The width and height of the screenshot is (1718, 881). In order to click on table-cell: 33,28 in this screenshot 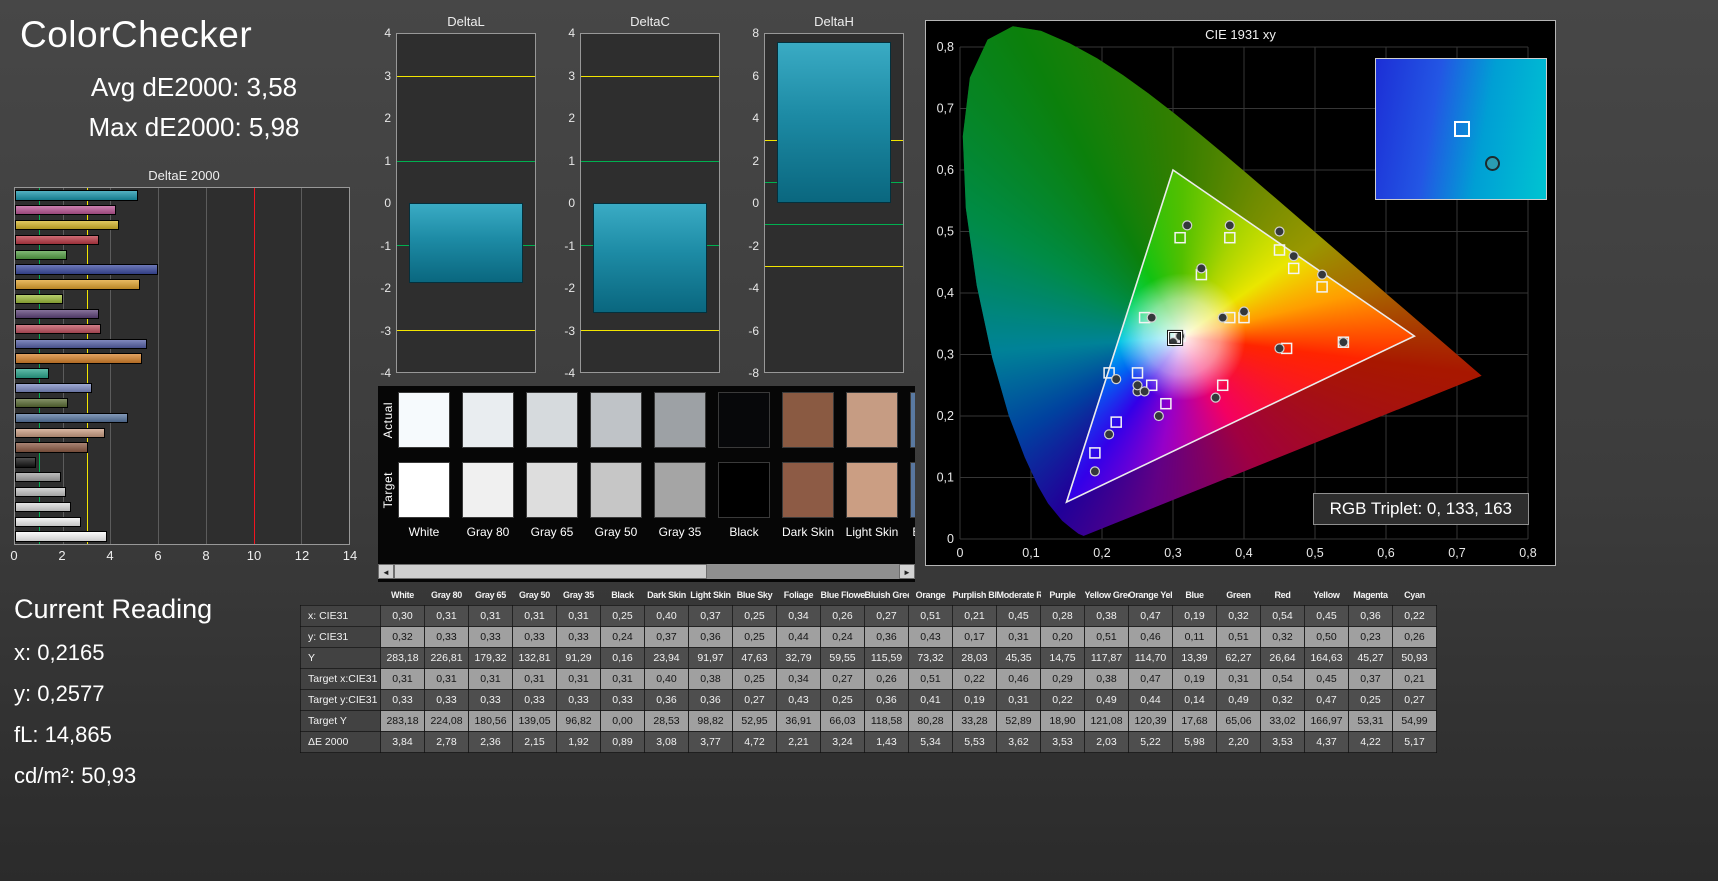, I will do `click(974, 721)`.